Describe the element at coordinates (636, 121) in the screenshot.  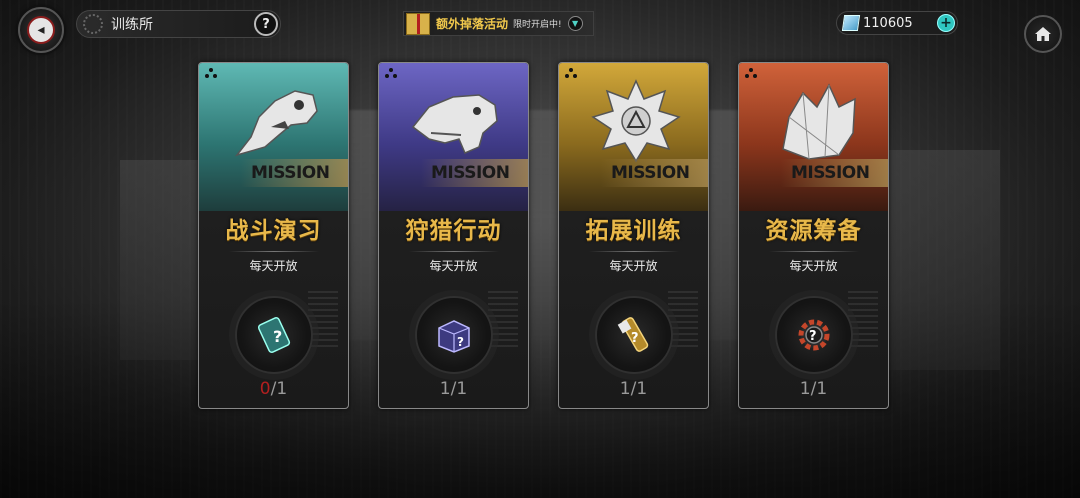
I see `badge-medal-icon` at that location.